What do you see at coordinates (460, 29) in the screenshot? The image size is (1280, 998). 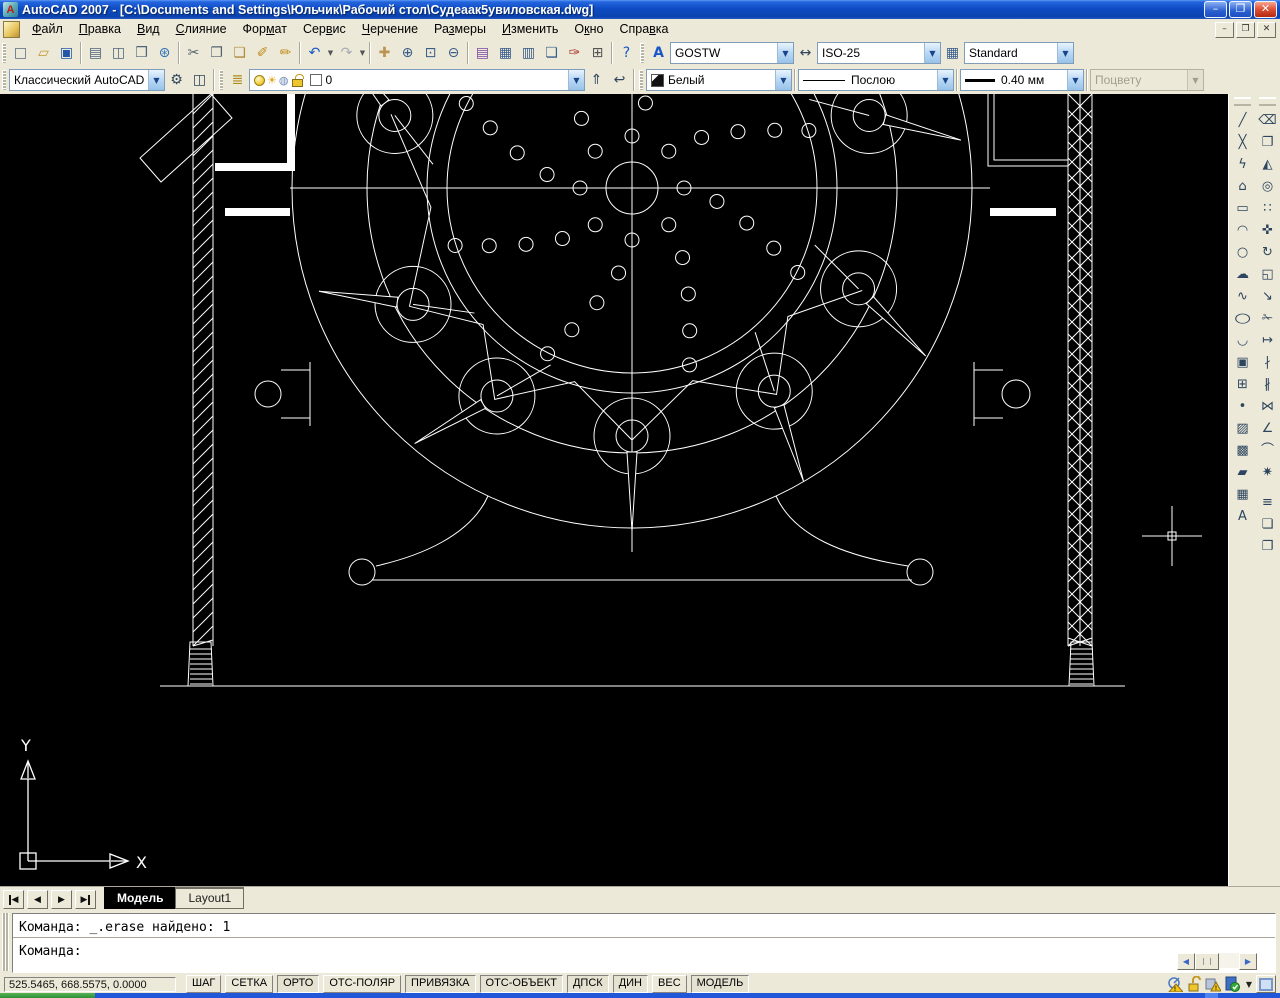 I see `menu-размеры: Размеры` at bounding box center [460, 29].